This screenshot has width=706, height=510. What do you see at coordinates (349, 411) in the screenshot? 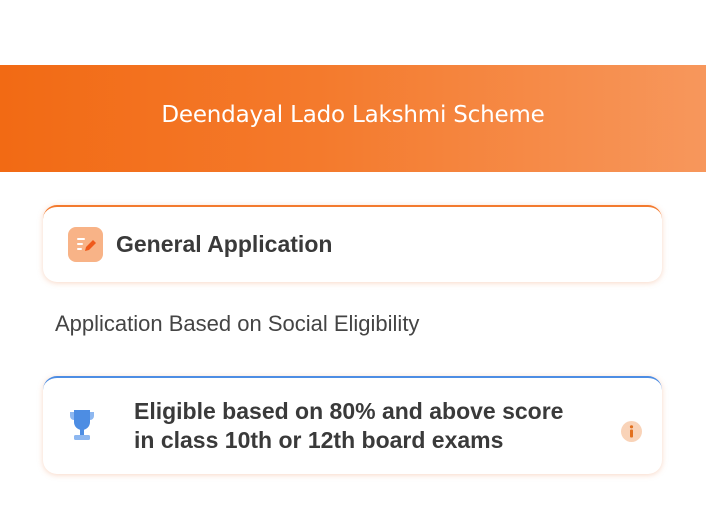
I see `eligibility-line-1: Eligible based on 80% and above score` at bounding box center [349, 411].